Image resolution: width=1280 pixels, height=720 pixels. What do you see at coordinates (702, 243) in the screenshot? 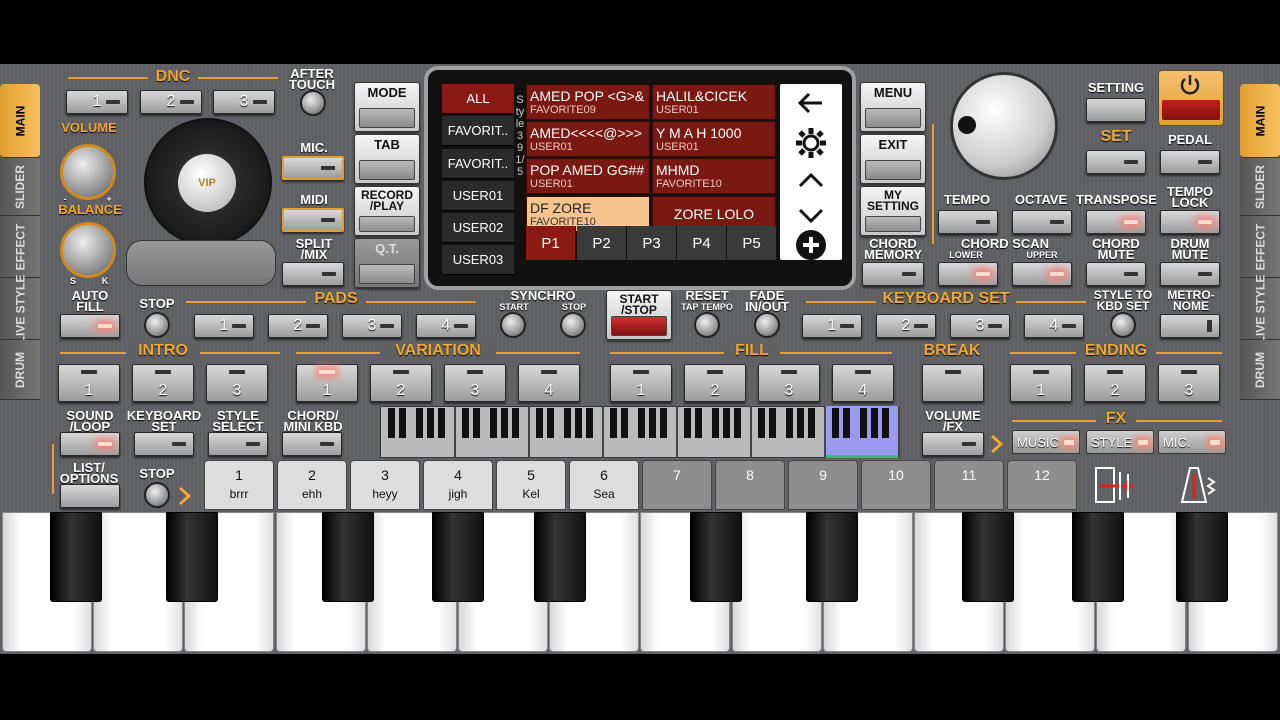
I see `page-p4: P4` at bounding box center [702, 243].